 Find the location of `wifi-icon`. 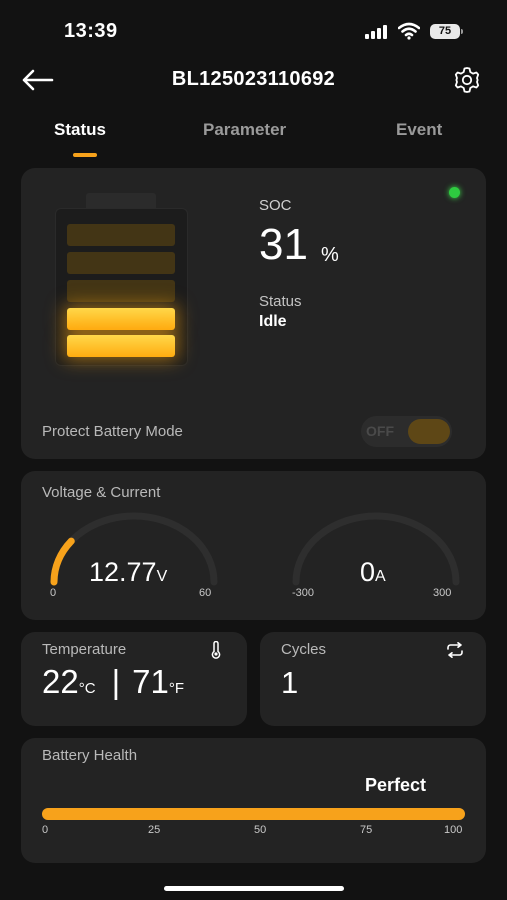

wifi-icon is located at coordinates (409, 31).